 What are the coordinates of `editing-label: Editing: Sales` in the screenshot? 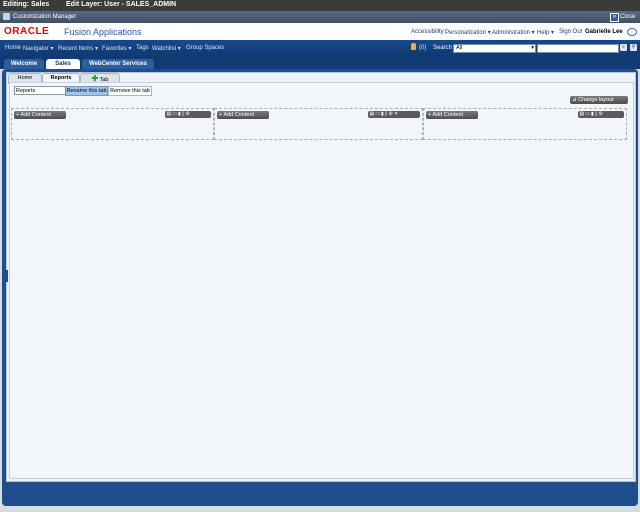 It's located at (26, 4).